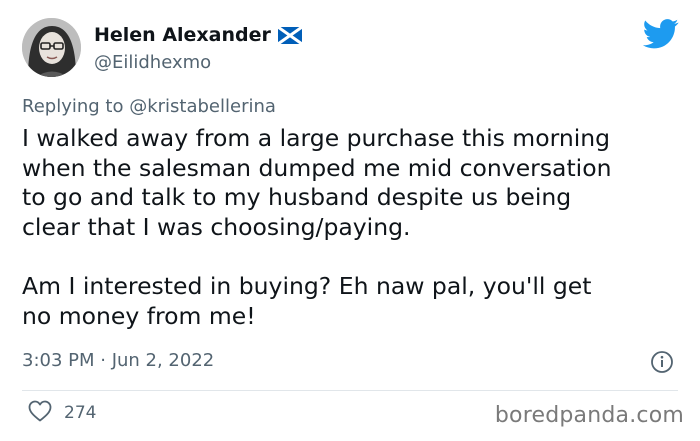 The image size is (700, 441). I want to click on reply-mention-link: @kristabellerina, so click(202, 106).